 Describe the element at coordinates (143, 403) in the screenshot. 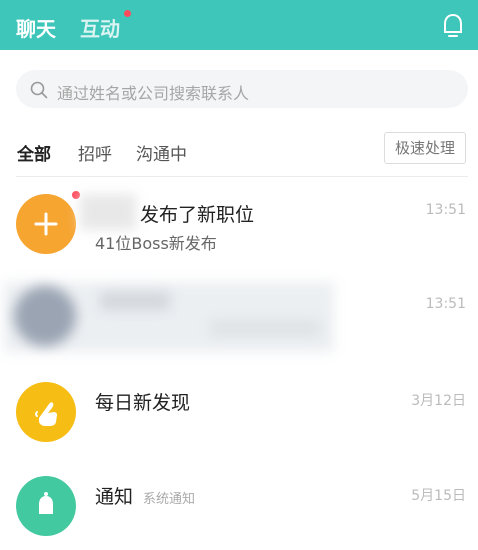

I see `conversation-title: 每日新发现` at that location.